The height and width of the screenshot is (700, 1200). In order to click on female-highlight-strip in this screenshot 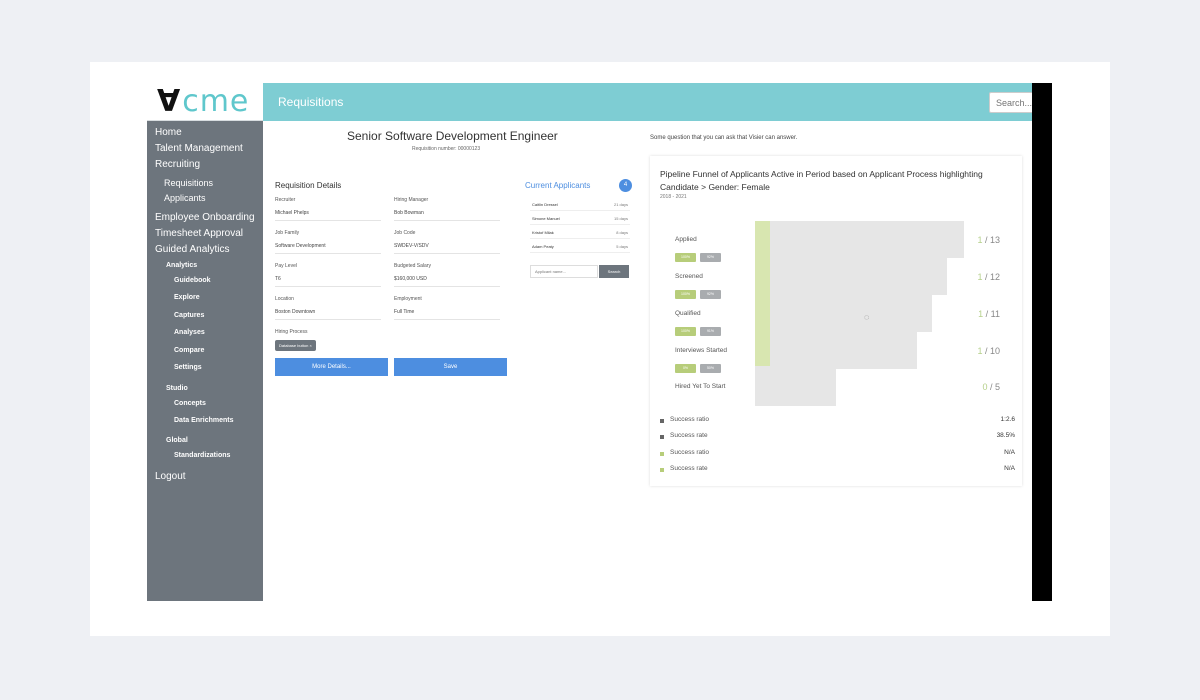, I will do `click(762, 293)`.